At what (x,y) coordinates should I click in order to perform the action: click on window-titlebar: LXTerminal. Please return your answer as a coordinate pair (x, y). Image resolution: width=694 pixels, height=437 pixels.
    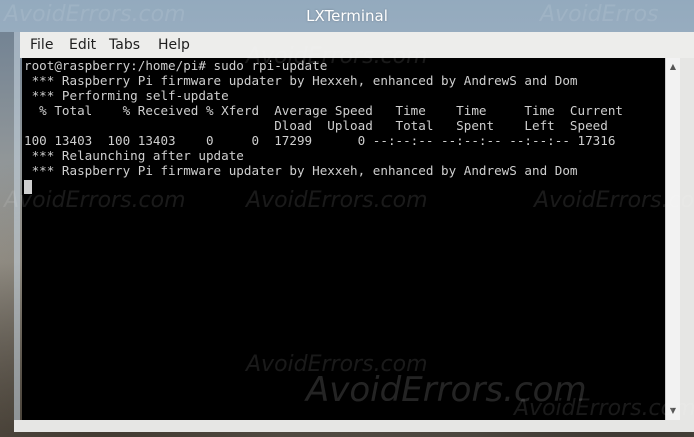
    Looking at the image, I should click on (347, 16).